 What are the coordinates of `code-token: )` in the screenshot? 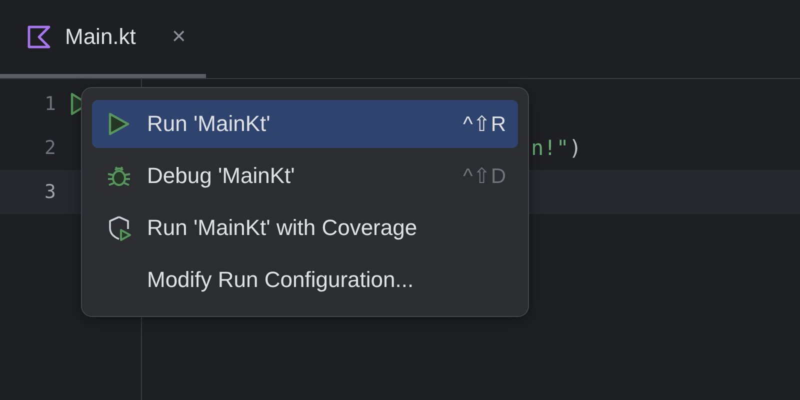 It's located at (575, 148).